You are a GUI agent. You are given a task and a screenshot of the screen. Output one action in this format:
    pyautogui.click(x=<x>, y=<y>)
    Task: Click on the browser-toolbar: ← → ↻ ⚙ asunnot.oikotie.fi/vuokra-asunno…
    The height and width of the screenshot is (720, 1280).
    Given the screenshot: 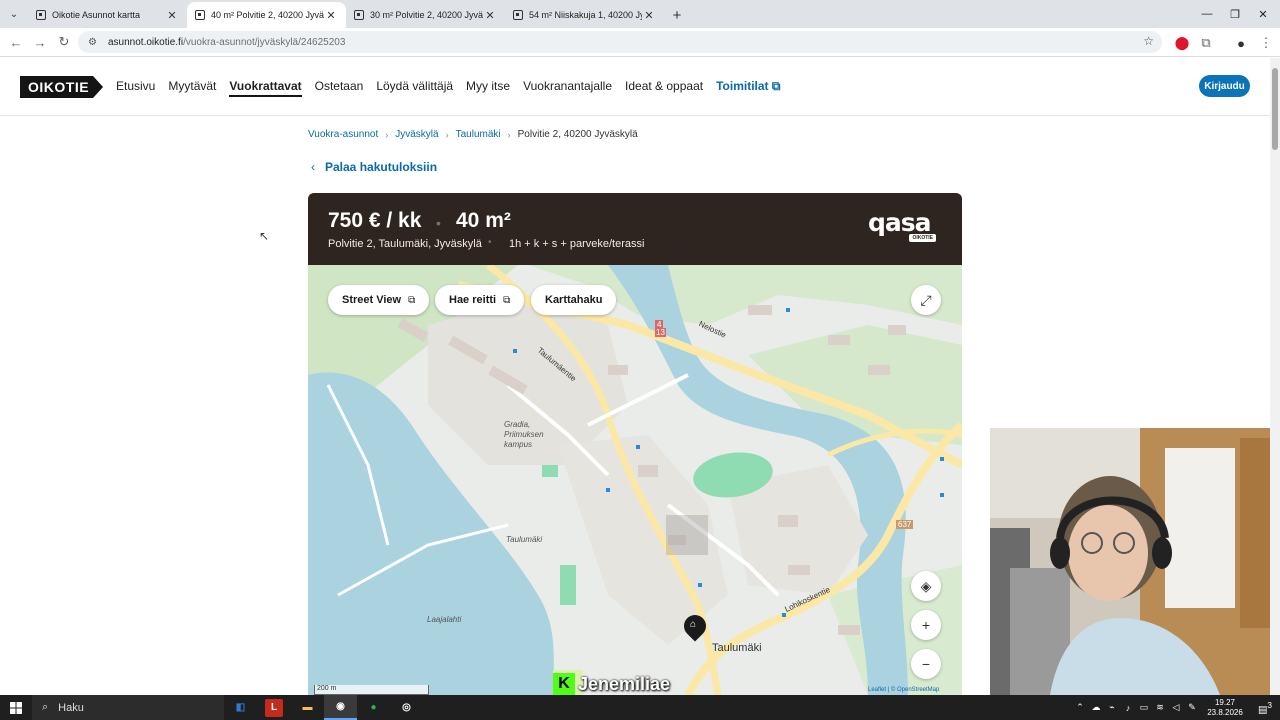 What is the action you would take?
    pyautogui.click(x=640, y=42)
    